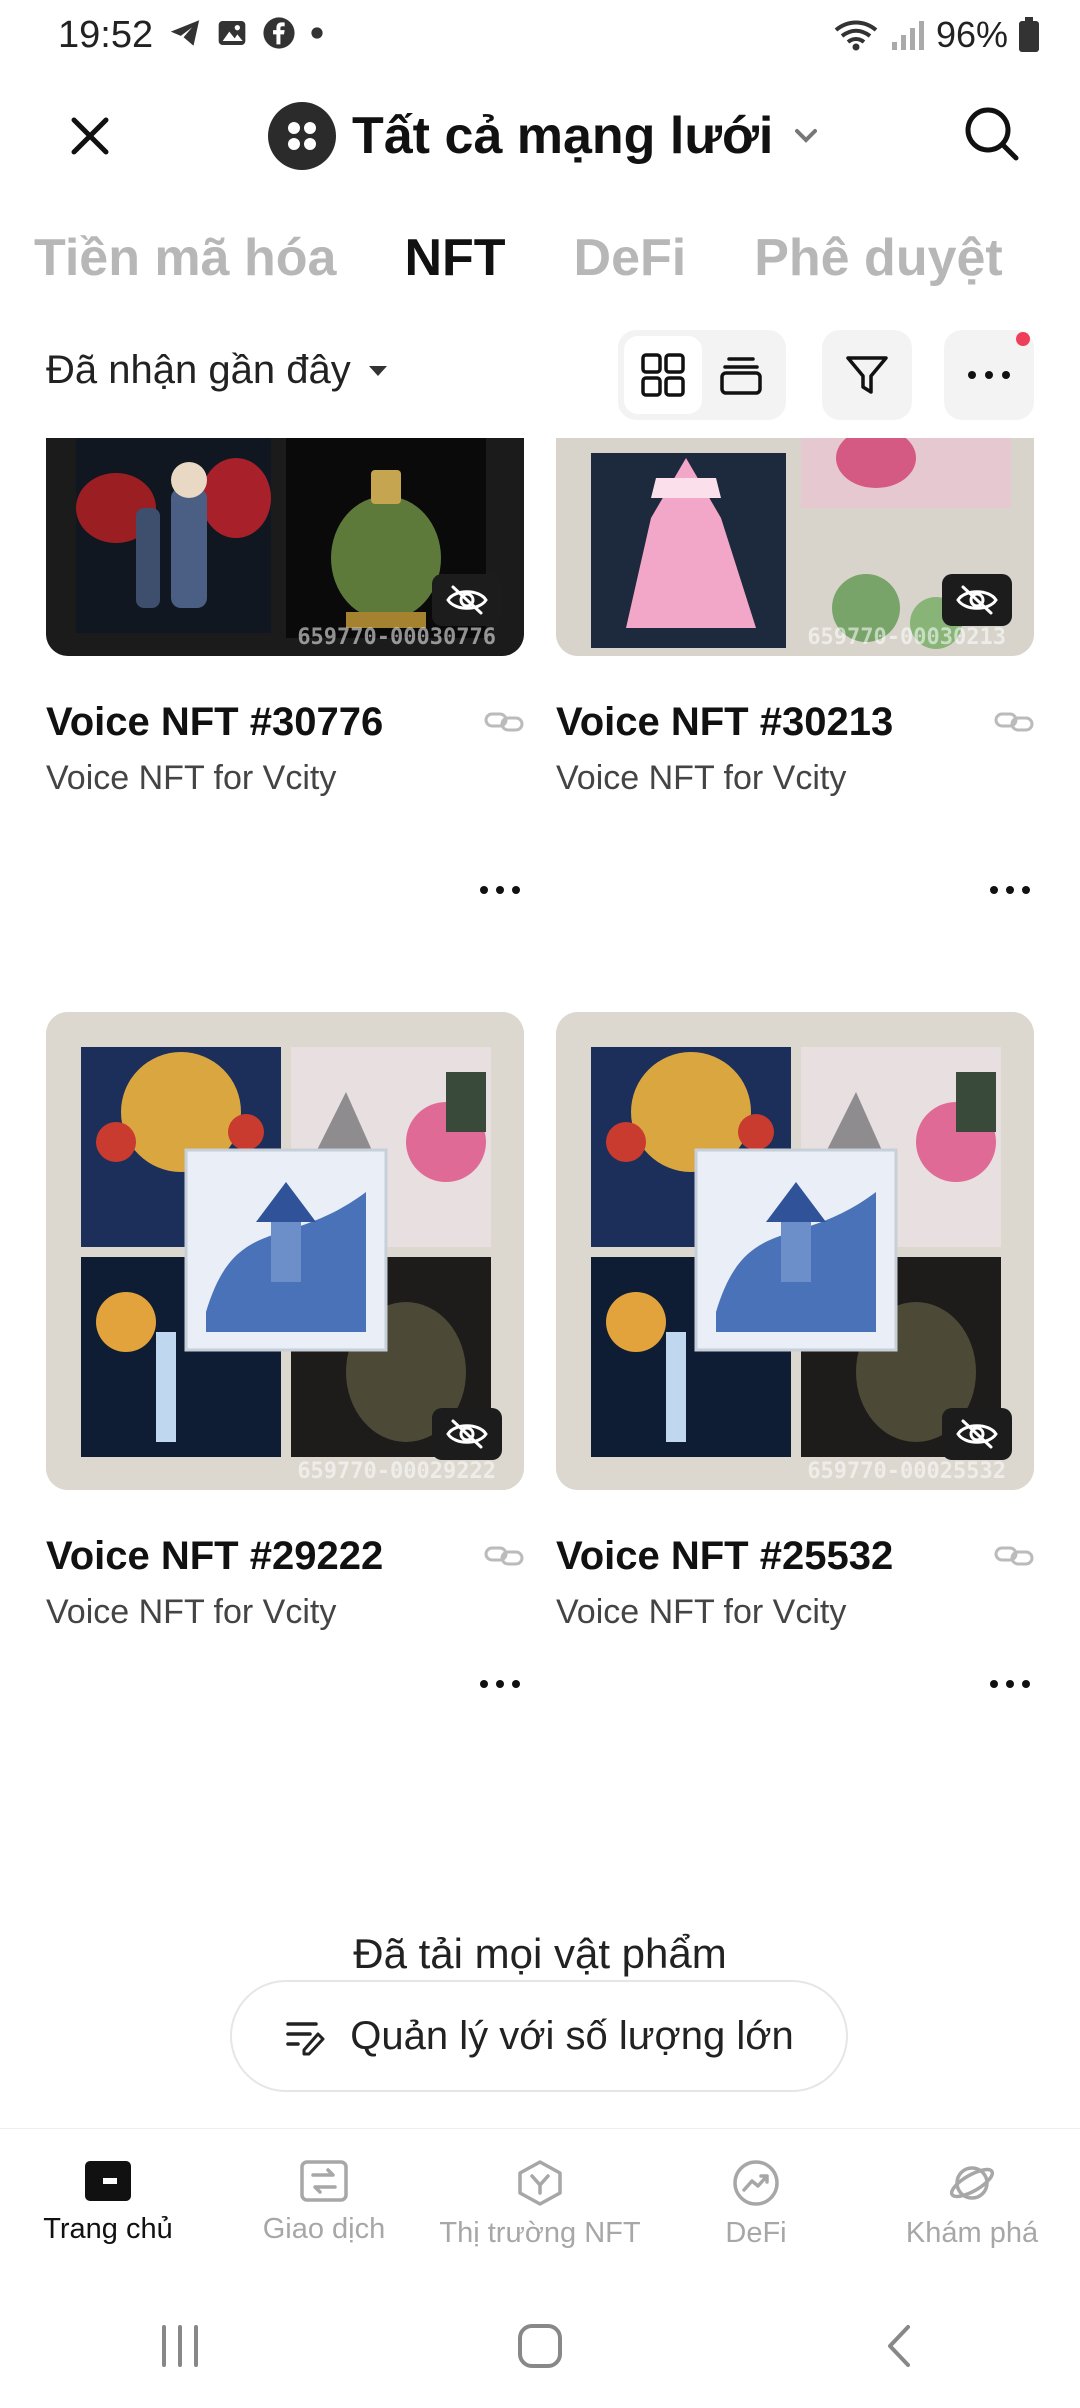  What do you see at coordinates (540, 375) in the screenshot?
I see `filter-row: Đã nhận gần đây` at bounding box center [540, 375].